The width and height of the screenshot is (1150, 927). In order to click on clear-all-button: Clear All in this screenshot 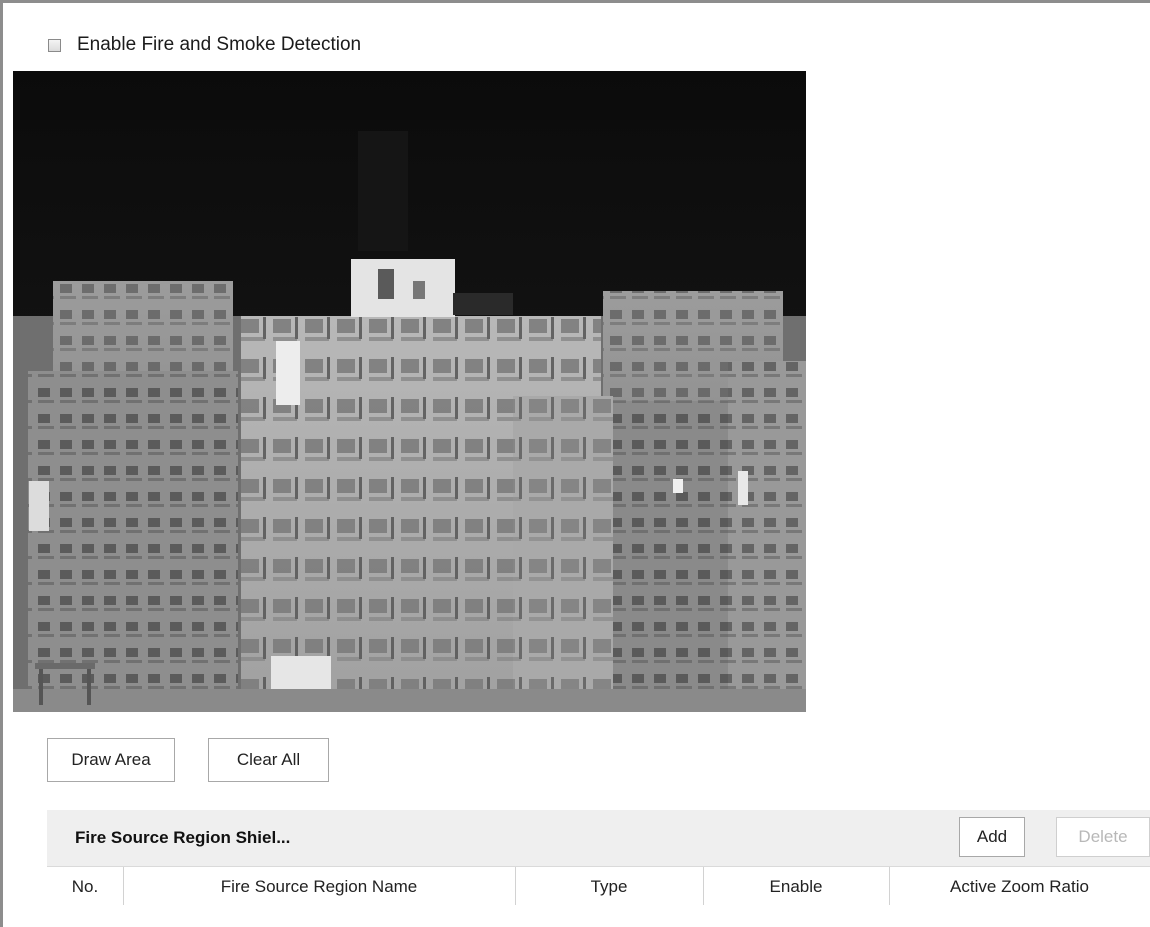, I will do `click(268, 760)`.